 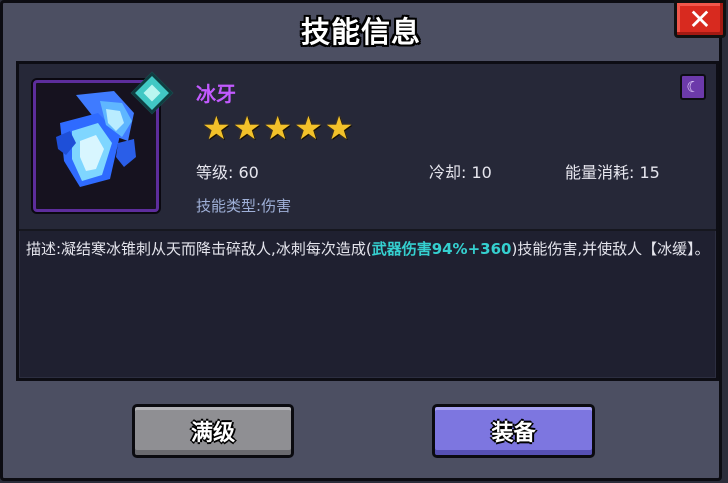 I want to click on skill-type-value: 伤害, so click(x=276, y=206).